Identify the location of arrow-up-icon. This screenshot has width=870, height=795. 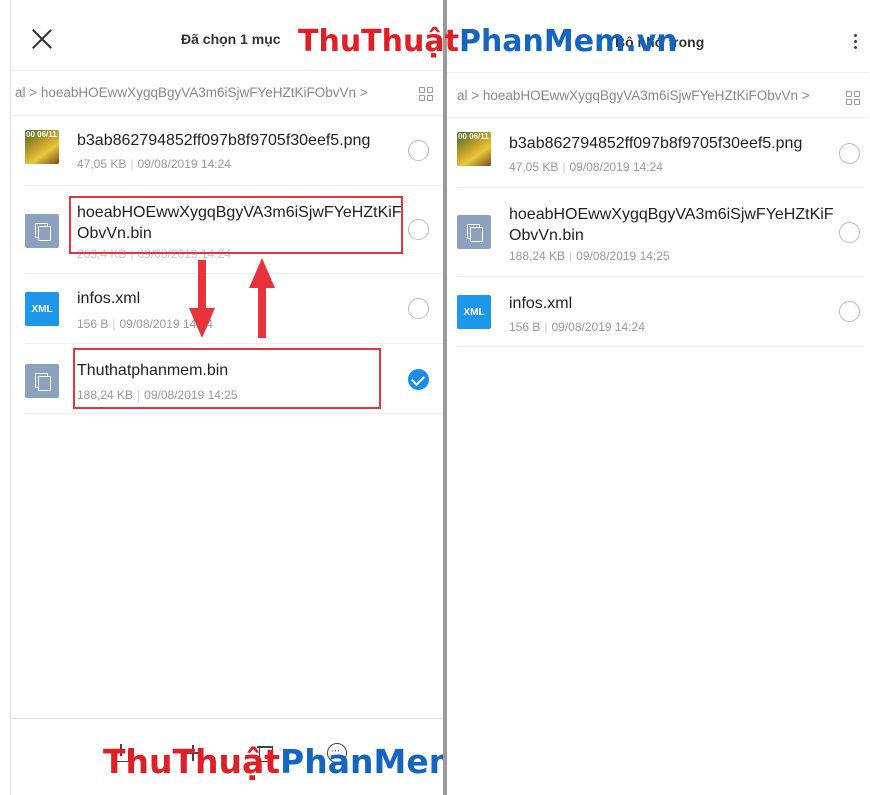
(262, 298).